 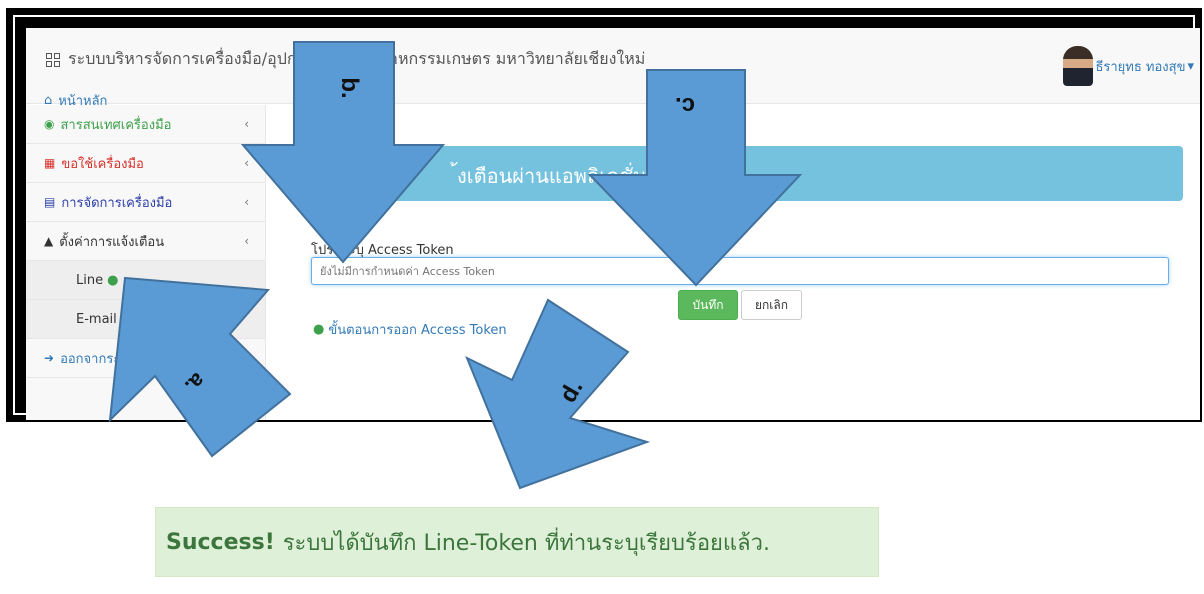 I want to click on arrow-a, so click(x=200, y=367).